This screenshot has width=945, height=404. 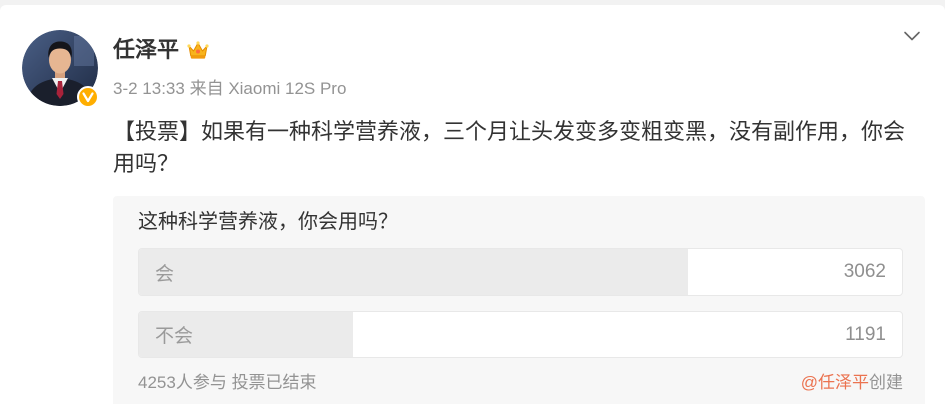 I want to click on poll-option-count: 3062, so click(x=864, y=271).